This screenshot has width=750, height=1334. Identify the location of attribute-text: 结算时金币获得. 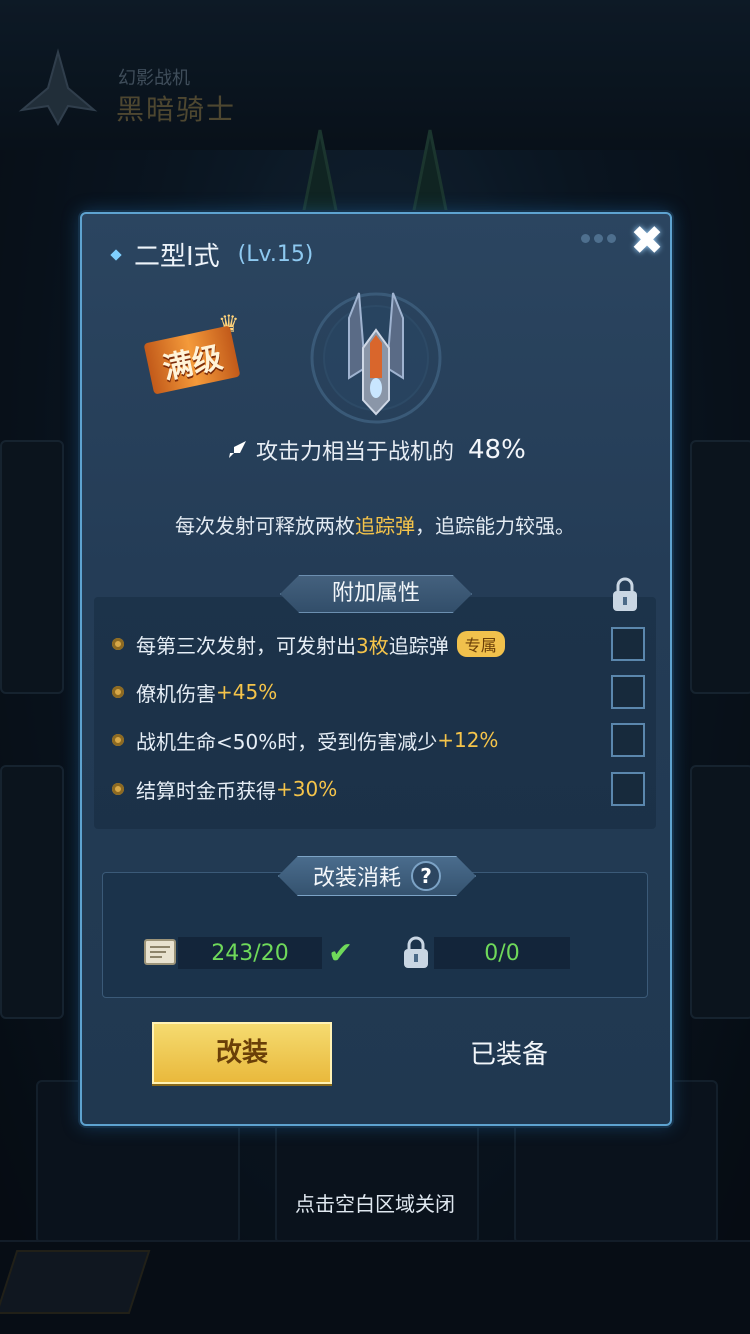
(206, 790).